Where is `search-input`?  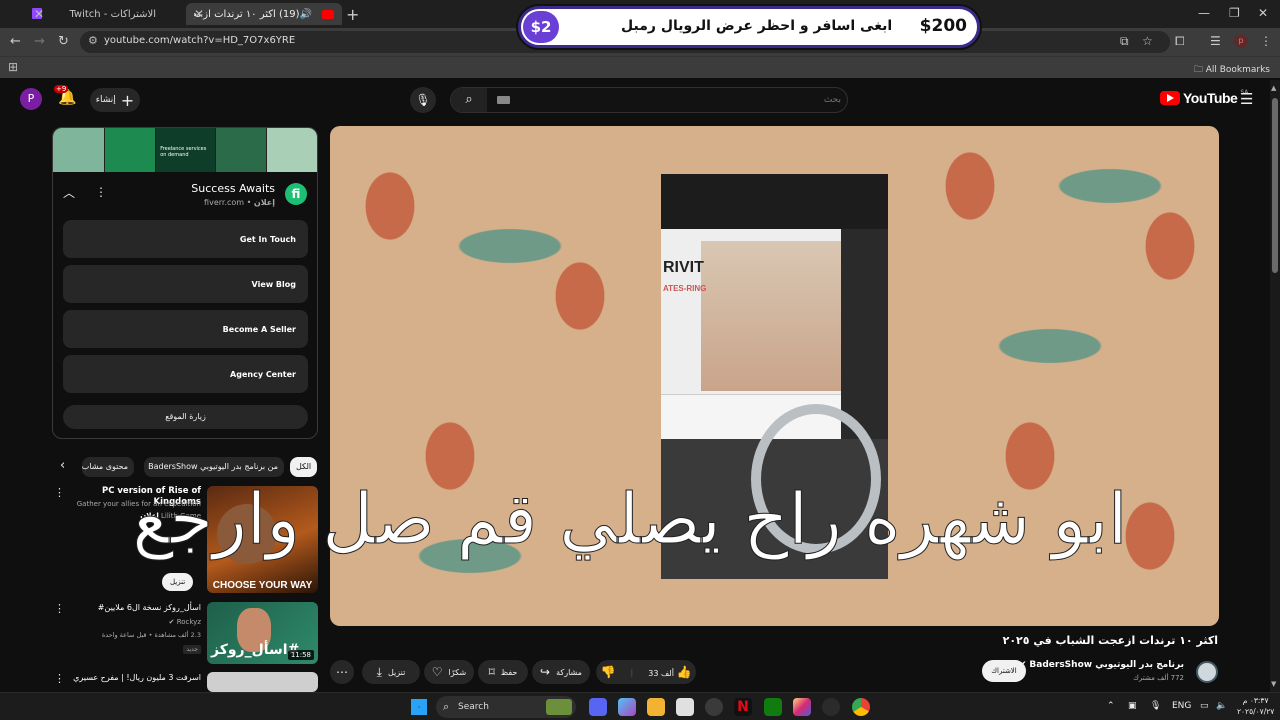
search-input is located at coordinates (666, 100).